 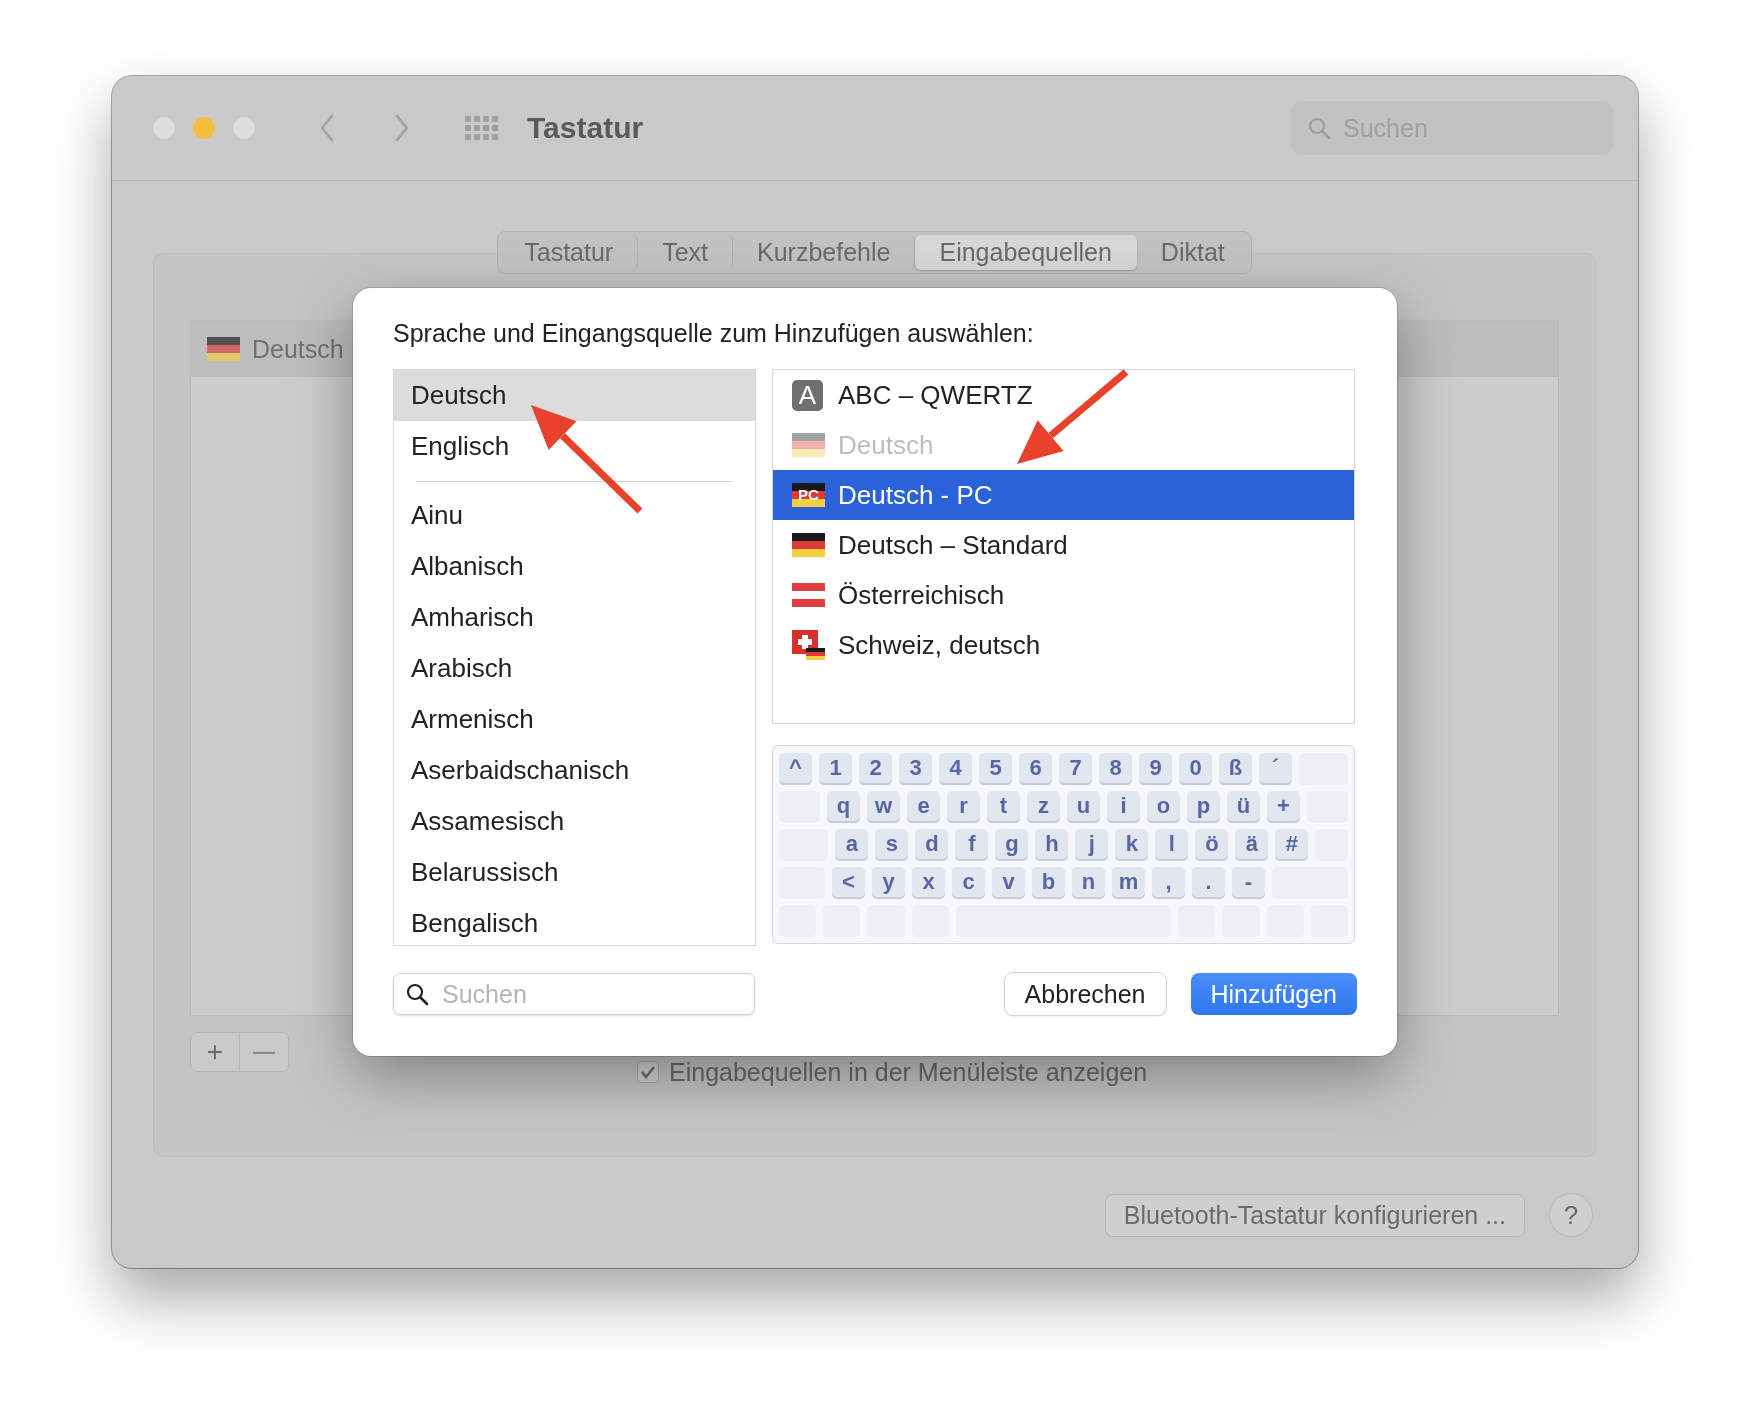 What do you see at coordinates (915, 768) in the screenshot?
I see `keyboard-key: 3` at bounding box center [915, 768].